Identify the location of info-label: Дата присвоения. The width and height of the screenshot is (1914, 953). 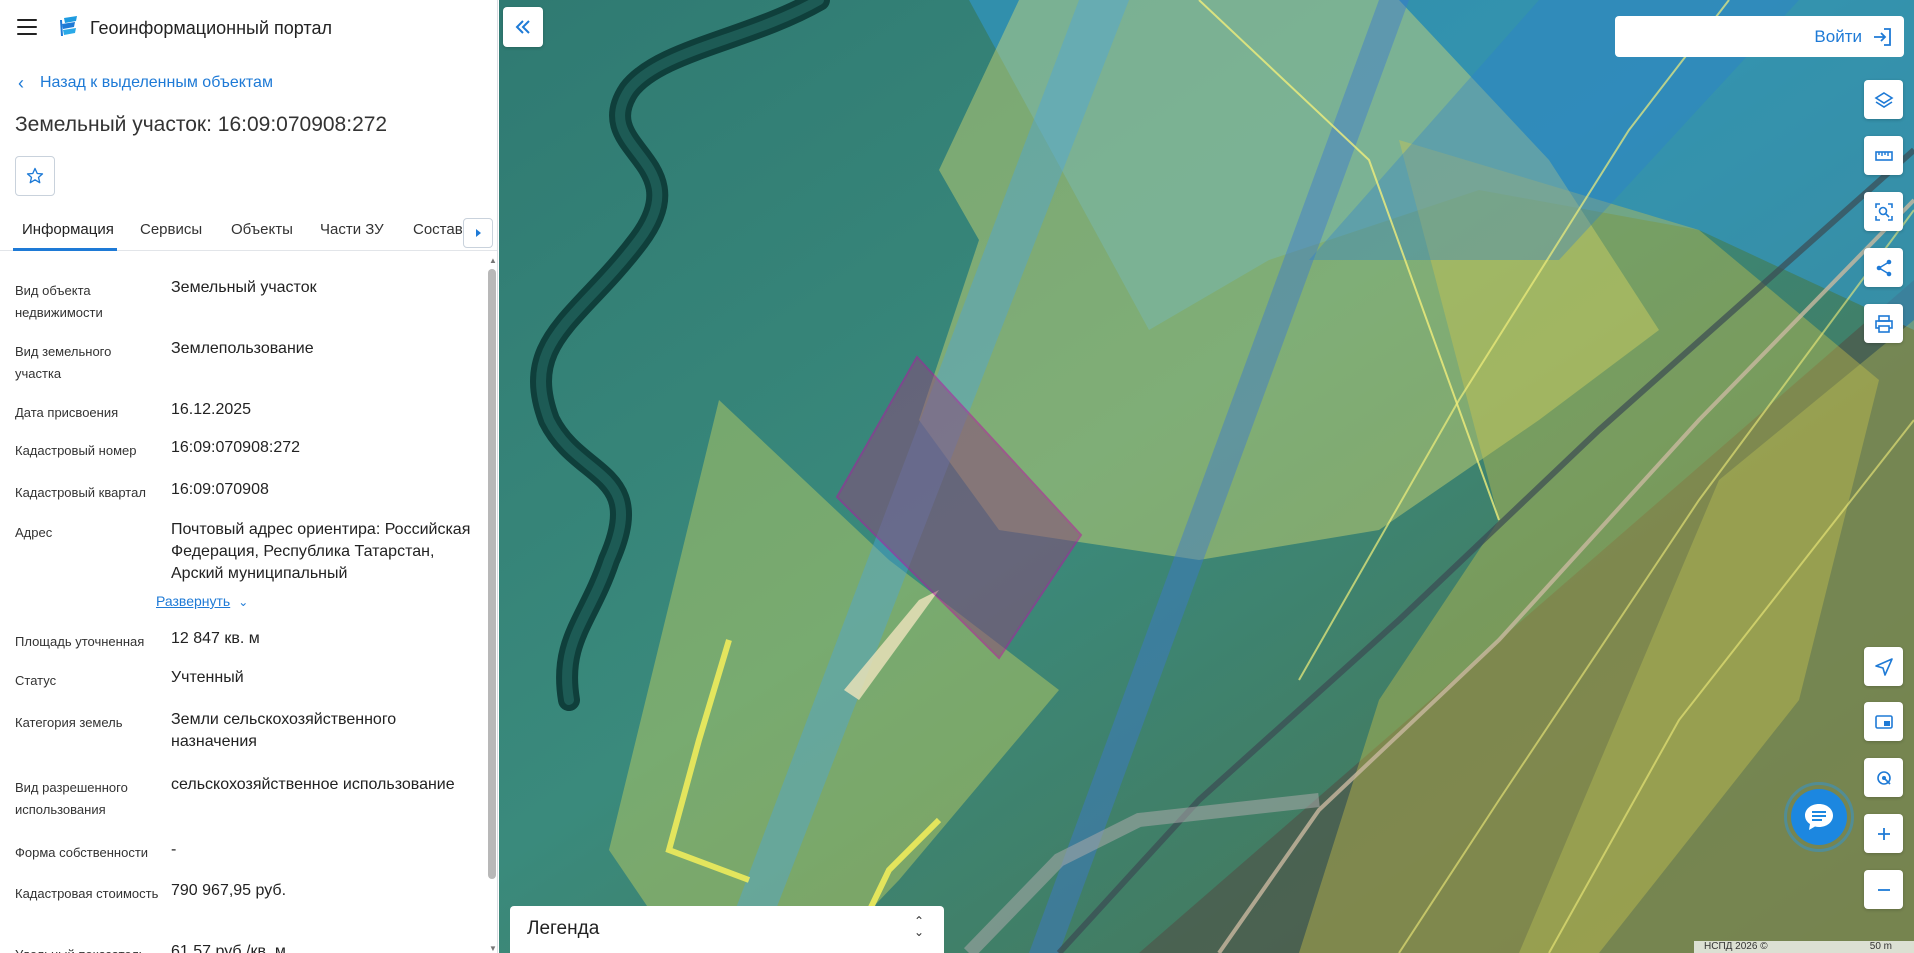
(67, 412).